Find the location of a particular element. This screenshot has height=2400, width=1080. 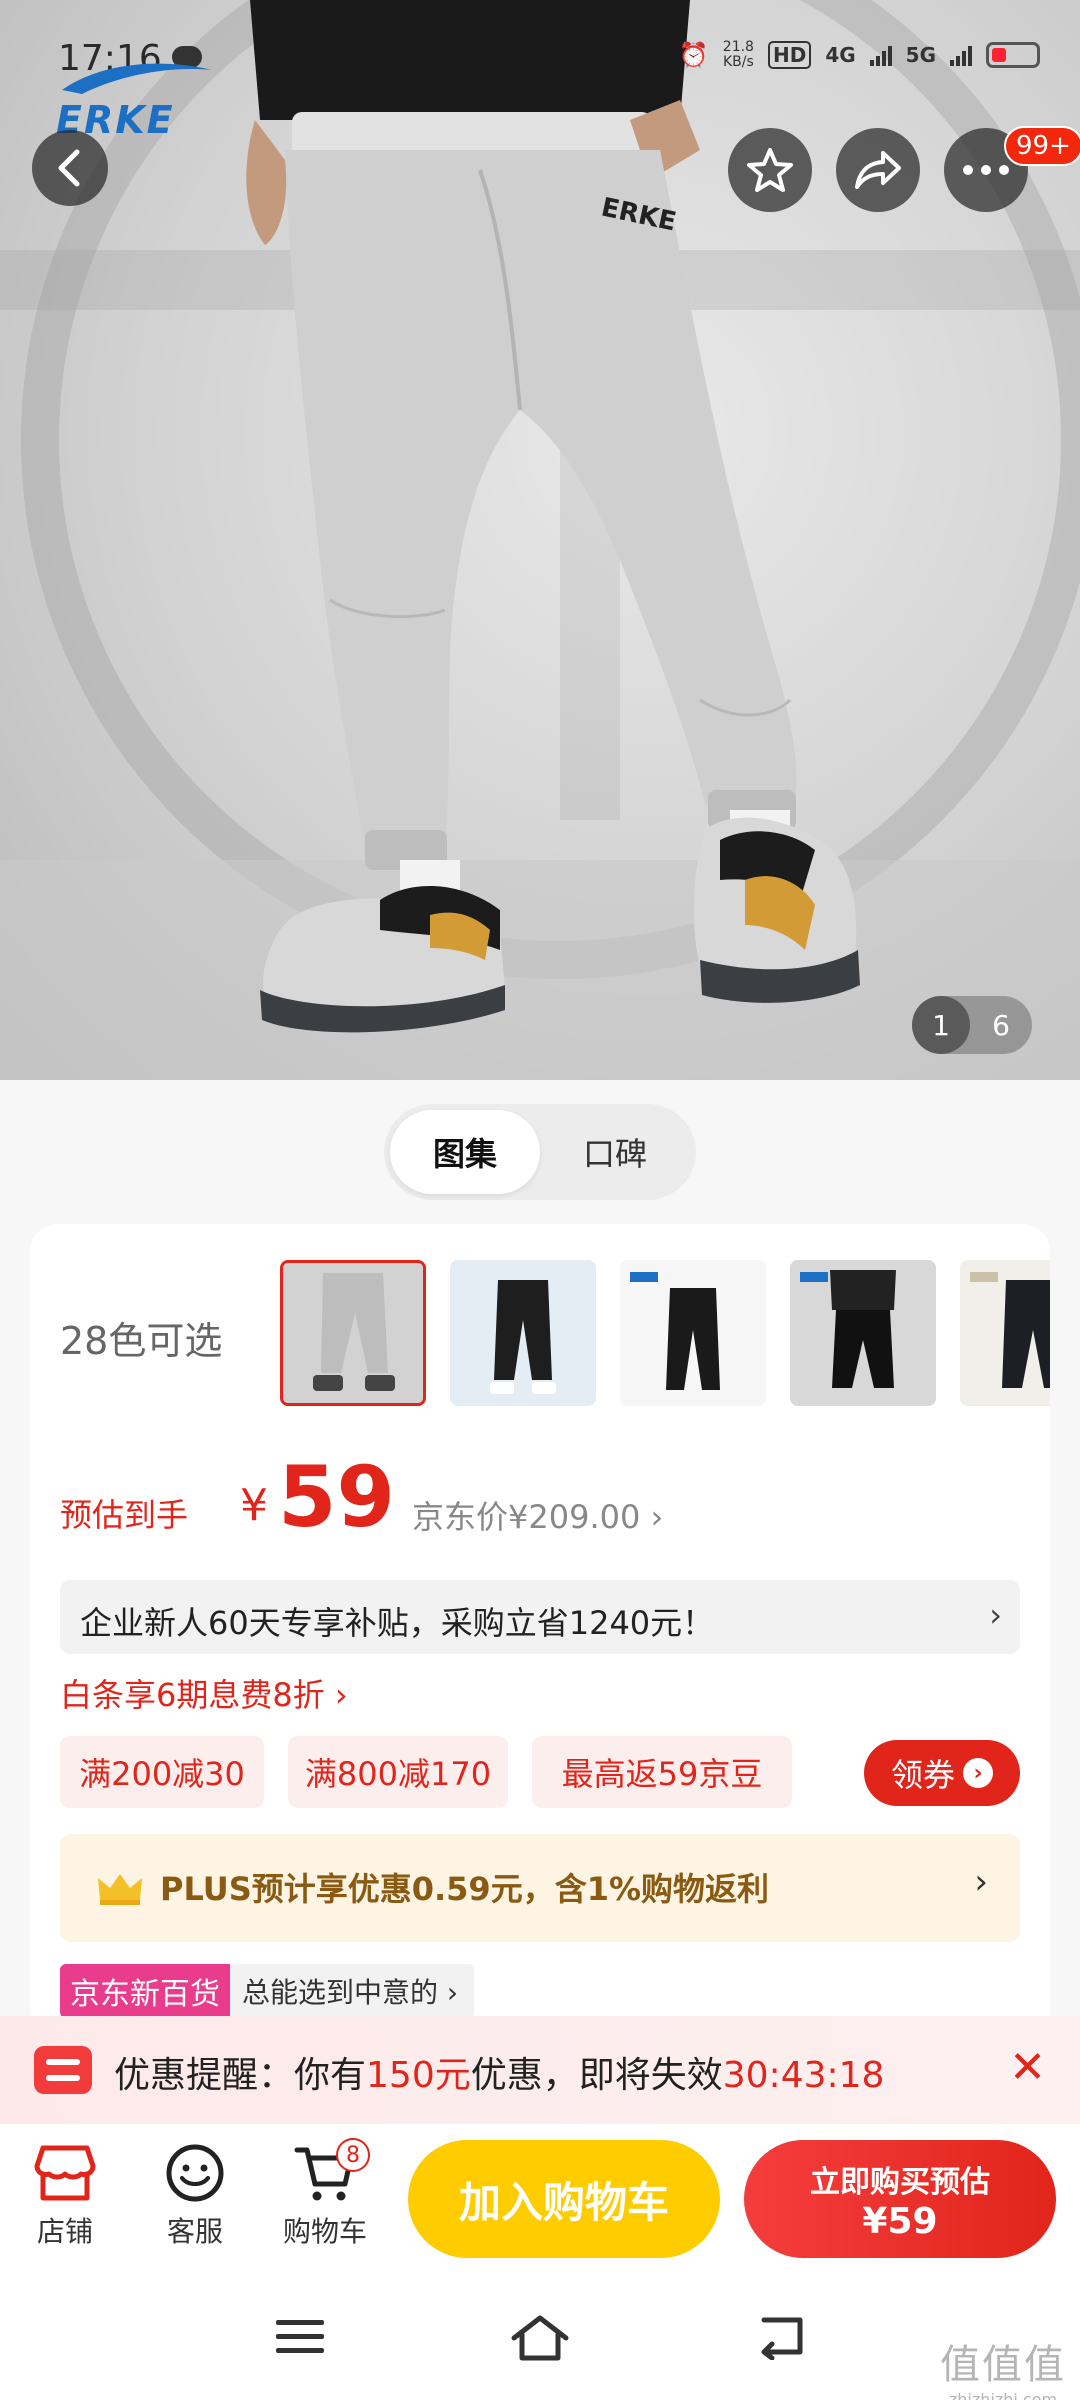

cart-button: 8 购物车 is located at coordinates (325, 2200).